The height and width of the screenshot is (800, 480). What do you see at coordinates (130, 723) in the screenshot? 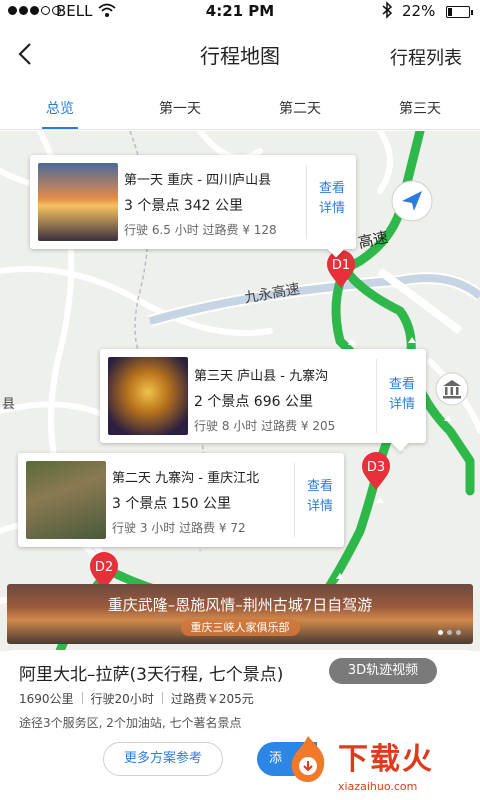
I see `route-via: 途径3个服务区, 2个加油站, 七个著名景点` at bounding box center [130, 723].